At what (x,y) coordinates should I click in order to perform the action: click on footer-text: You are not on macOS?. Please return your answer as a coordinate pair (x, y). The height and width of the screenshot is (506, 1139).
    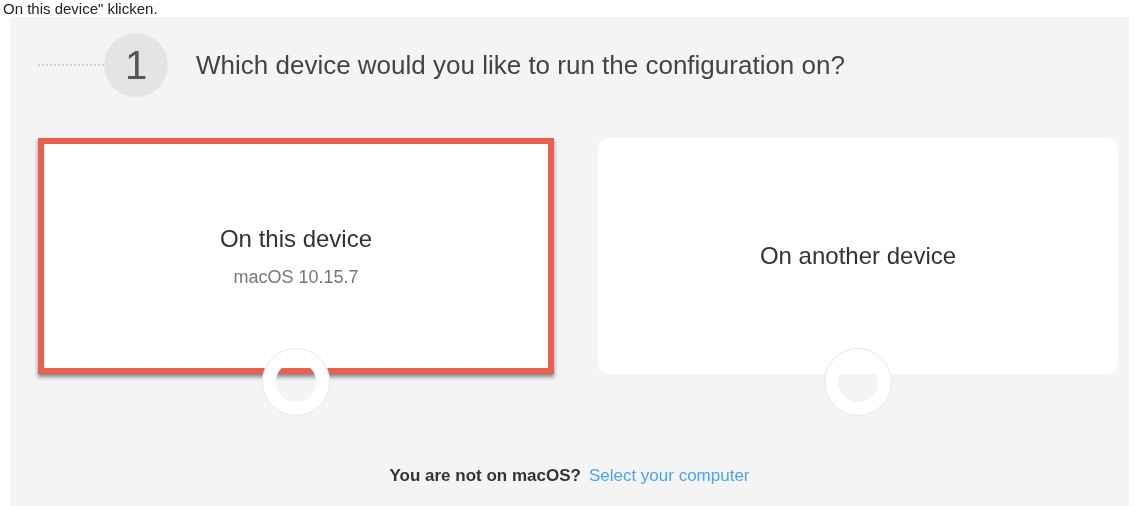
    Looking at the image, I should click on (485, 476).